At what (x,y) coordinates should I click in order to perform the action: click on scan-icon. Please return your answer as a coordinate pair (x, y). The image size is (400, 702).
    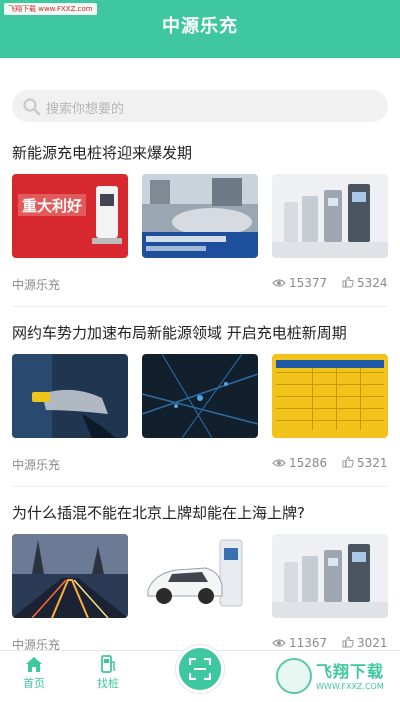
    Looking at the image, I should click on (200, 669).